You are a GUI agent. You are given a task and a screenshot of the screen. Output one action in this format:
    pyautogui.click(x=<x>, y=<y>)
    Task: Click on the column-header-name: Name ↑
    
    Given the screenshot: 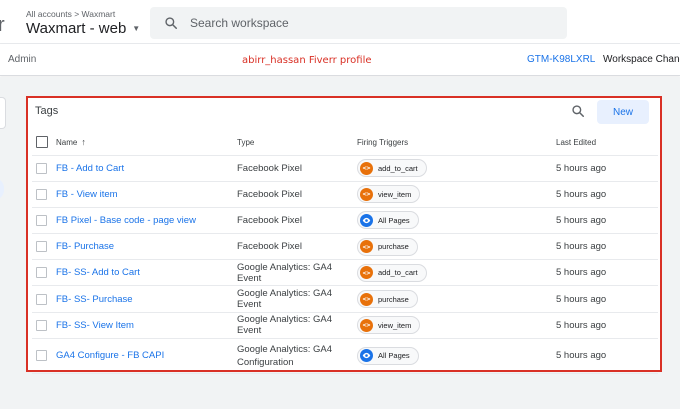 What is the action you would take?
    pyautogui.click(x=146, y=143)
    